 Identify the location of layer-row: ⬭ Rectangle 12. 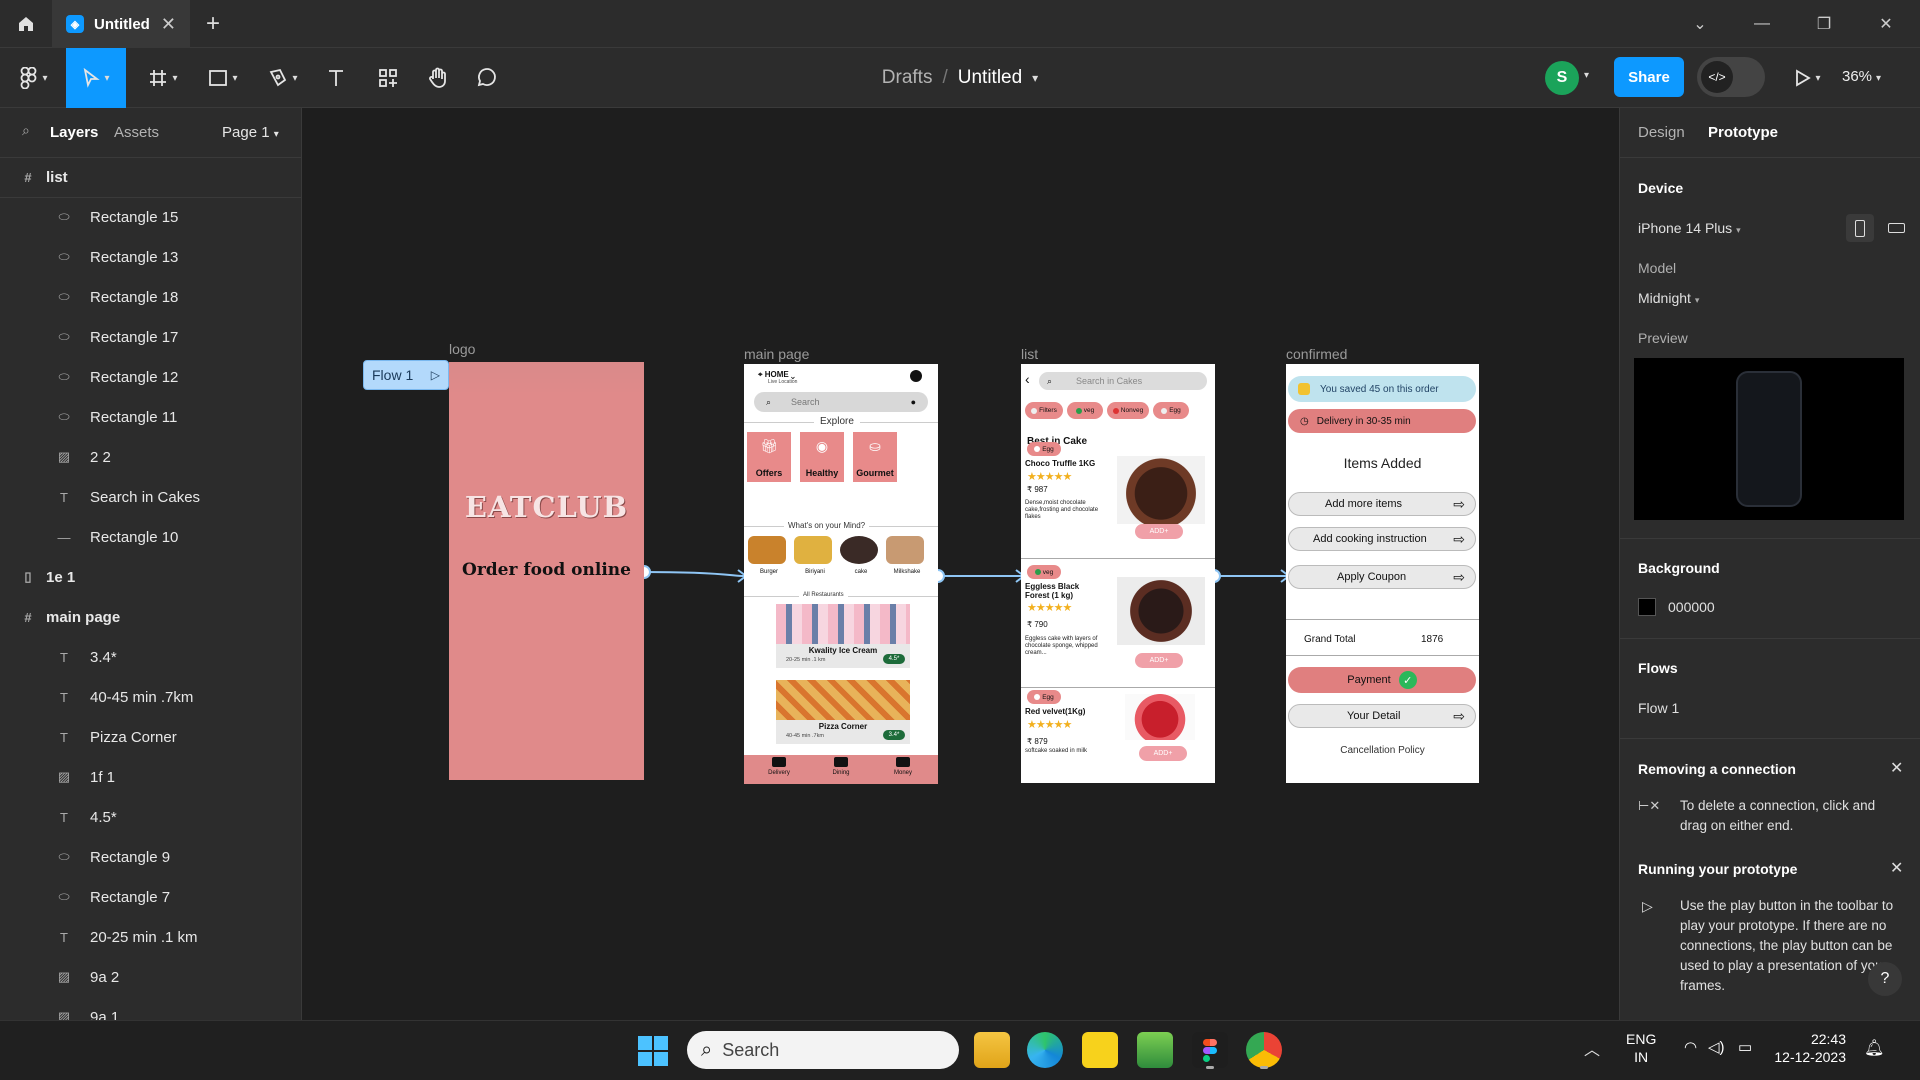
(150, 377).